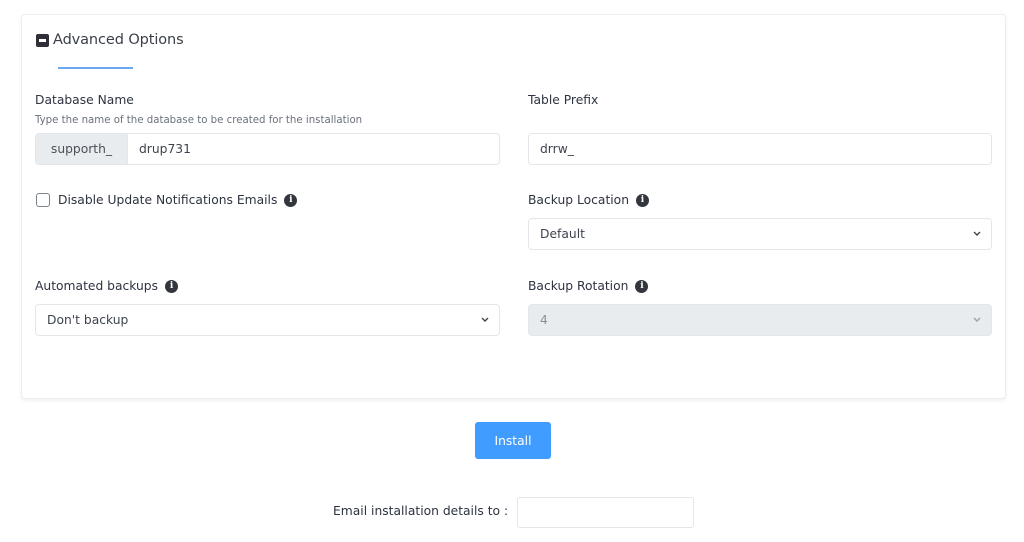 Image resolution: width=1024 pixels, height=542 pixels. Describe the element at coordinates (95, 68) in the screenshot. I see `section-underline` at that location.